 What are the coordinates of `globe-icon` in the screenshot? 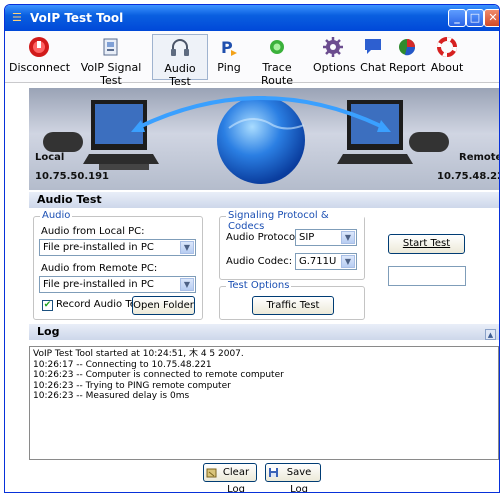 It's located at (261, 140).